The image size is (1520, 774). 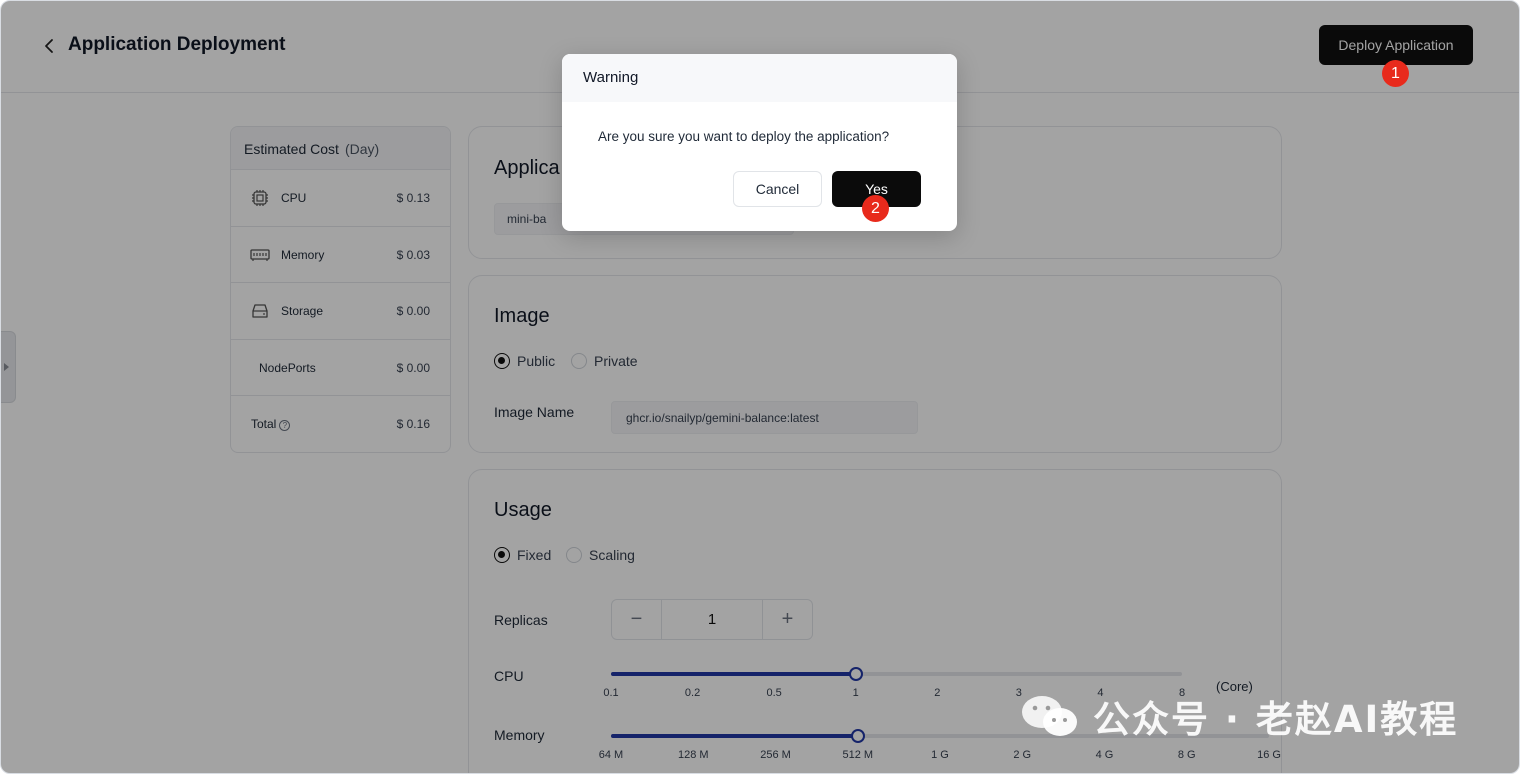 I want to click on watermark: 公众号 · 老赵AI教程, so click(x=1238, y=716).